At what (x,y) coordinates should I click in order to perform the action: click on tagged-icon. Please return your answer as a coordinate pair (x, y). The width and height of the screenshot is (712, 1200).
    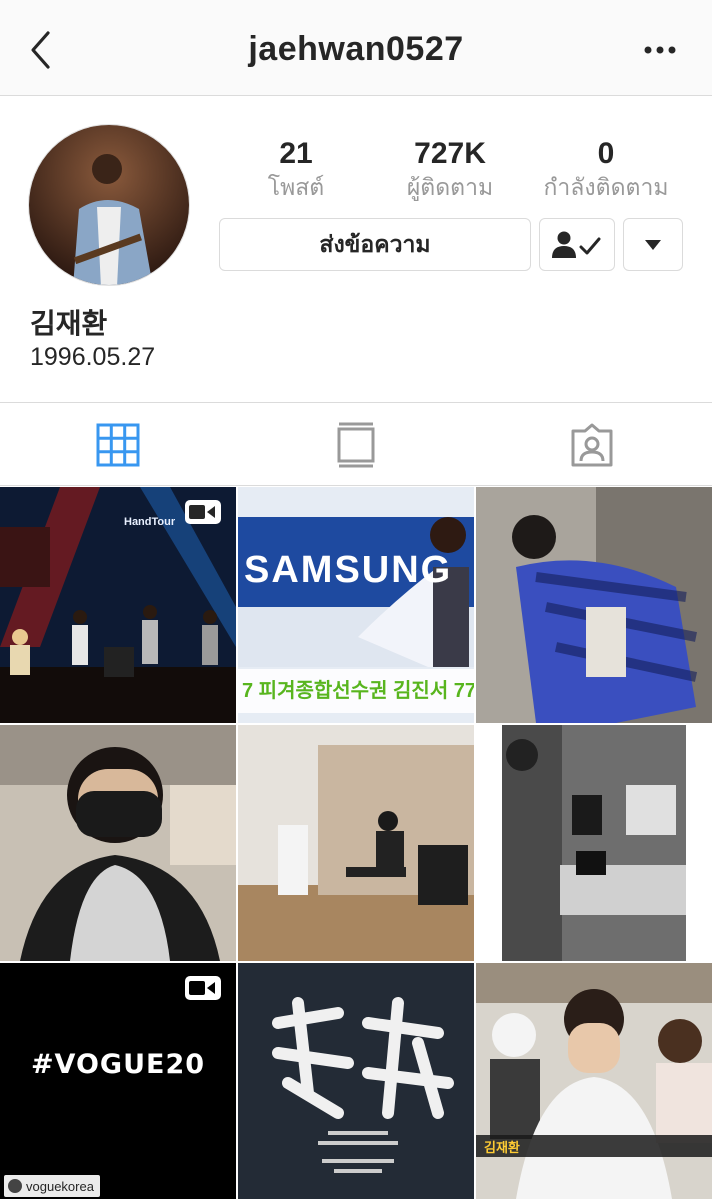
    Looking at the image, I should click on (592, 445).